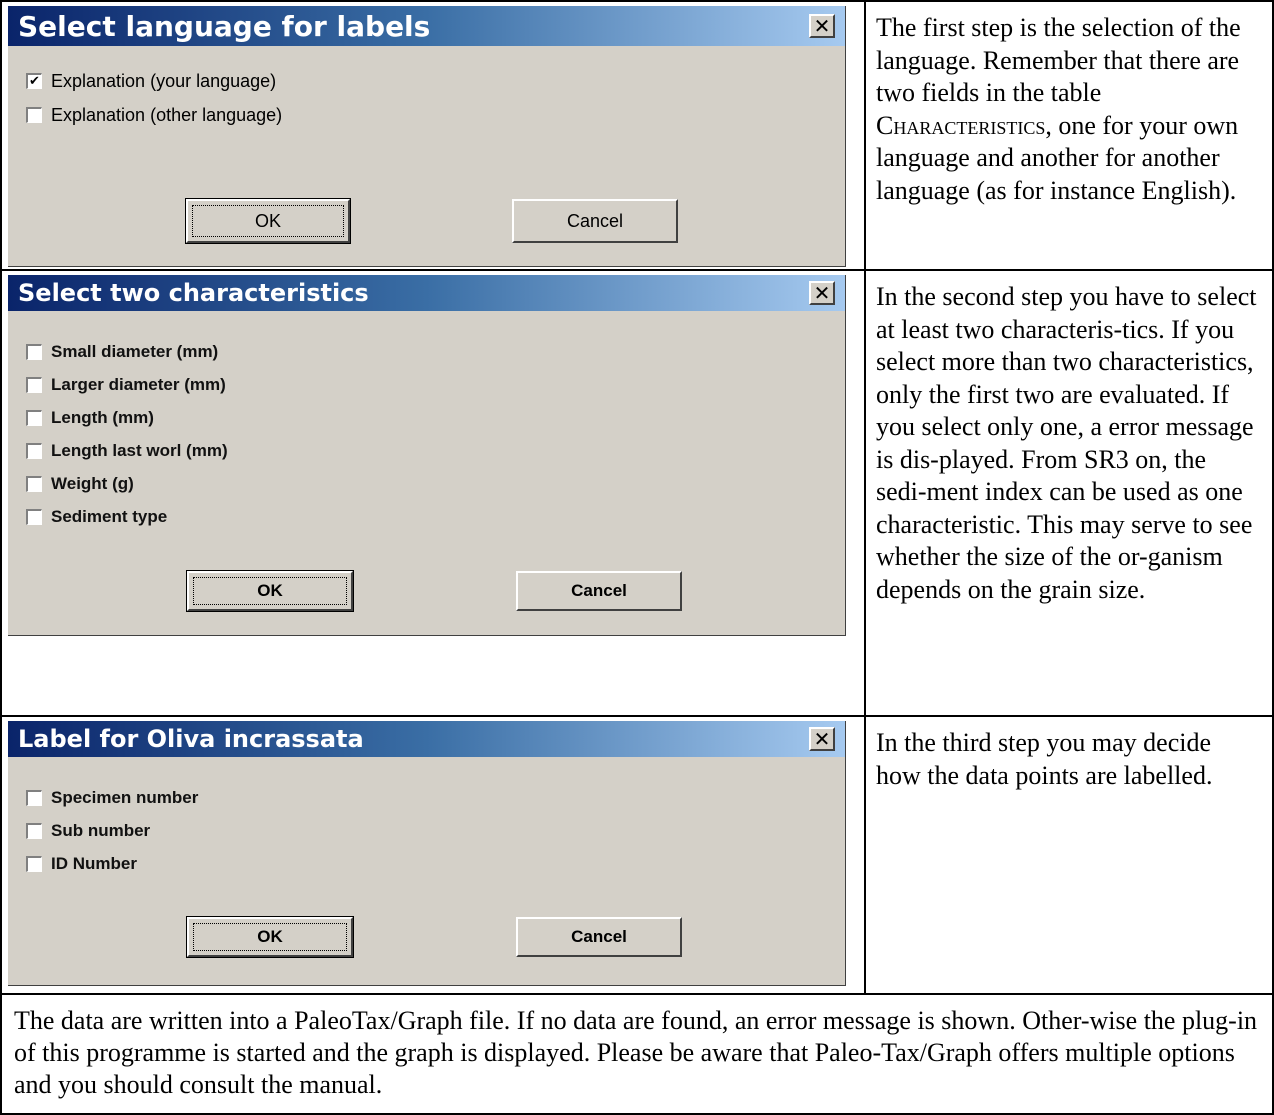 The width and height of the screenshot is (1274, 1115). What do you see at coordinates (224, 26) in the screenshot?
I see `dialog-title: Select language for labels` at bounding box center [224, 26].